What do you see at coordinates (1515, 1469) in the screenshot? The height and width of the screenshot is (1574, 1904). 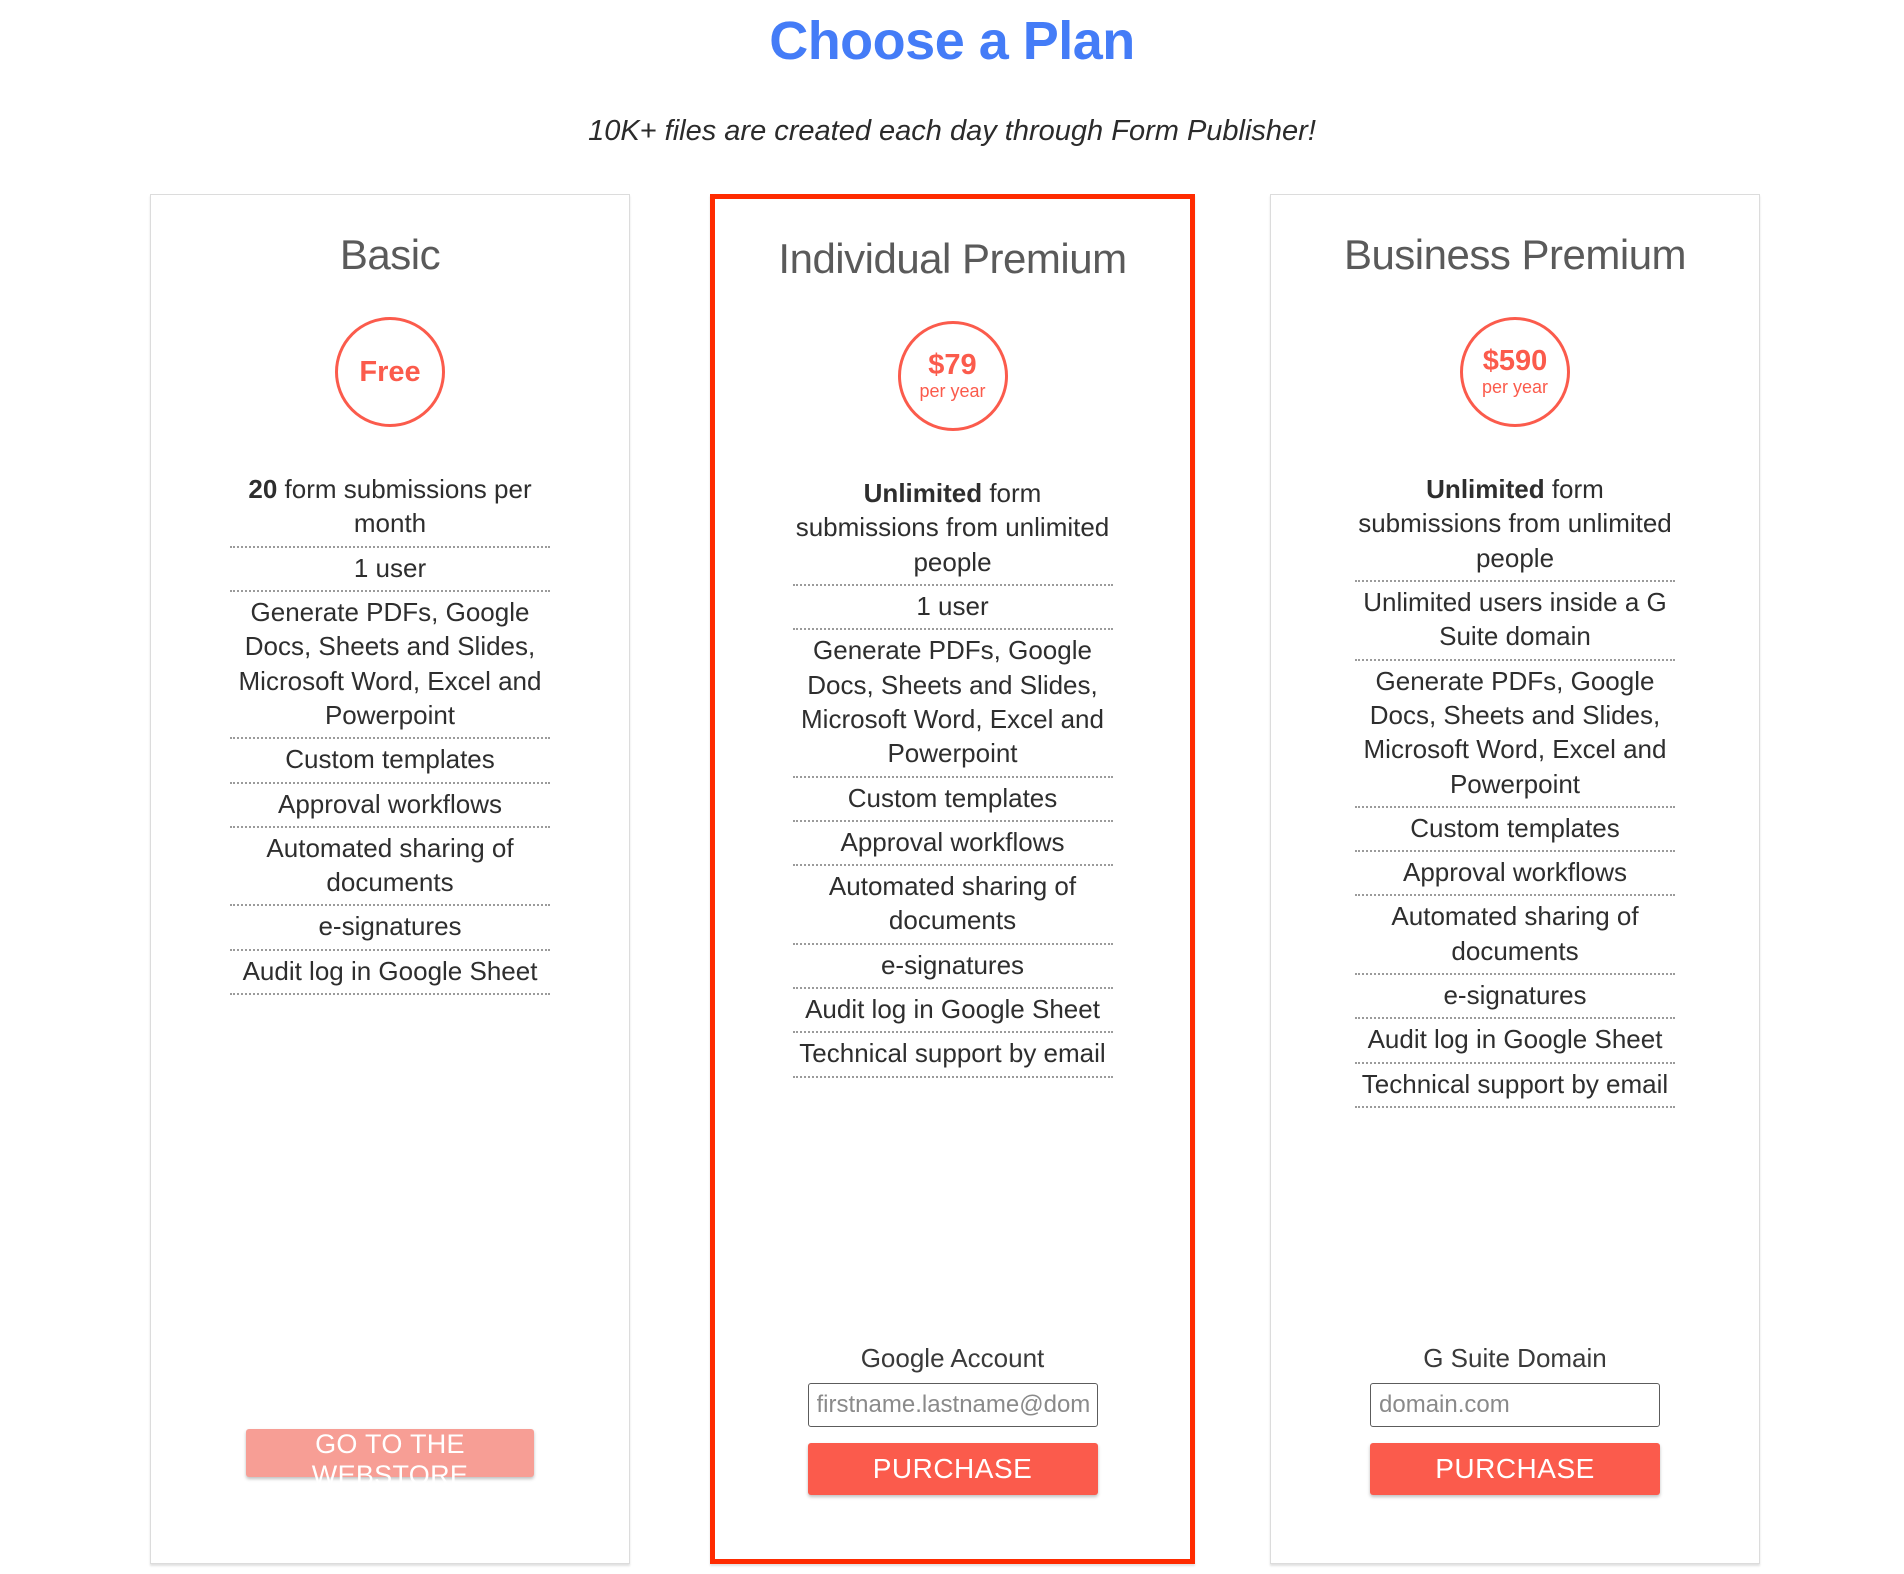 I see `purchase-button-business-premium: PURCHASE` at bounding box center [1515, 1469].